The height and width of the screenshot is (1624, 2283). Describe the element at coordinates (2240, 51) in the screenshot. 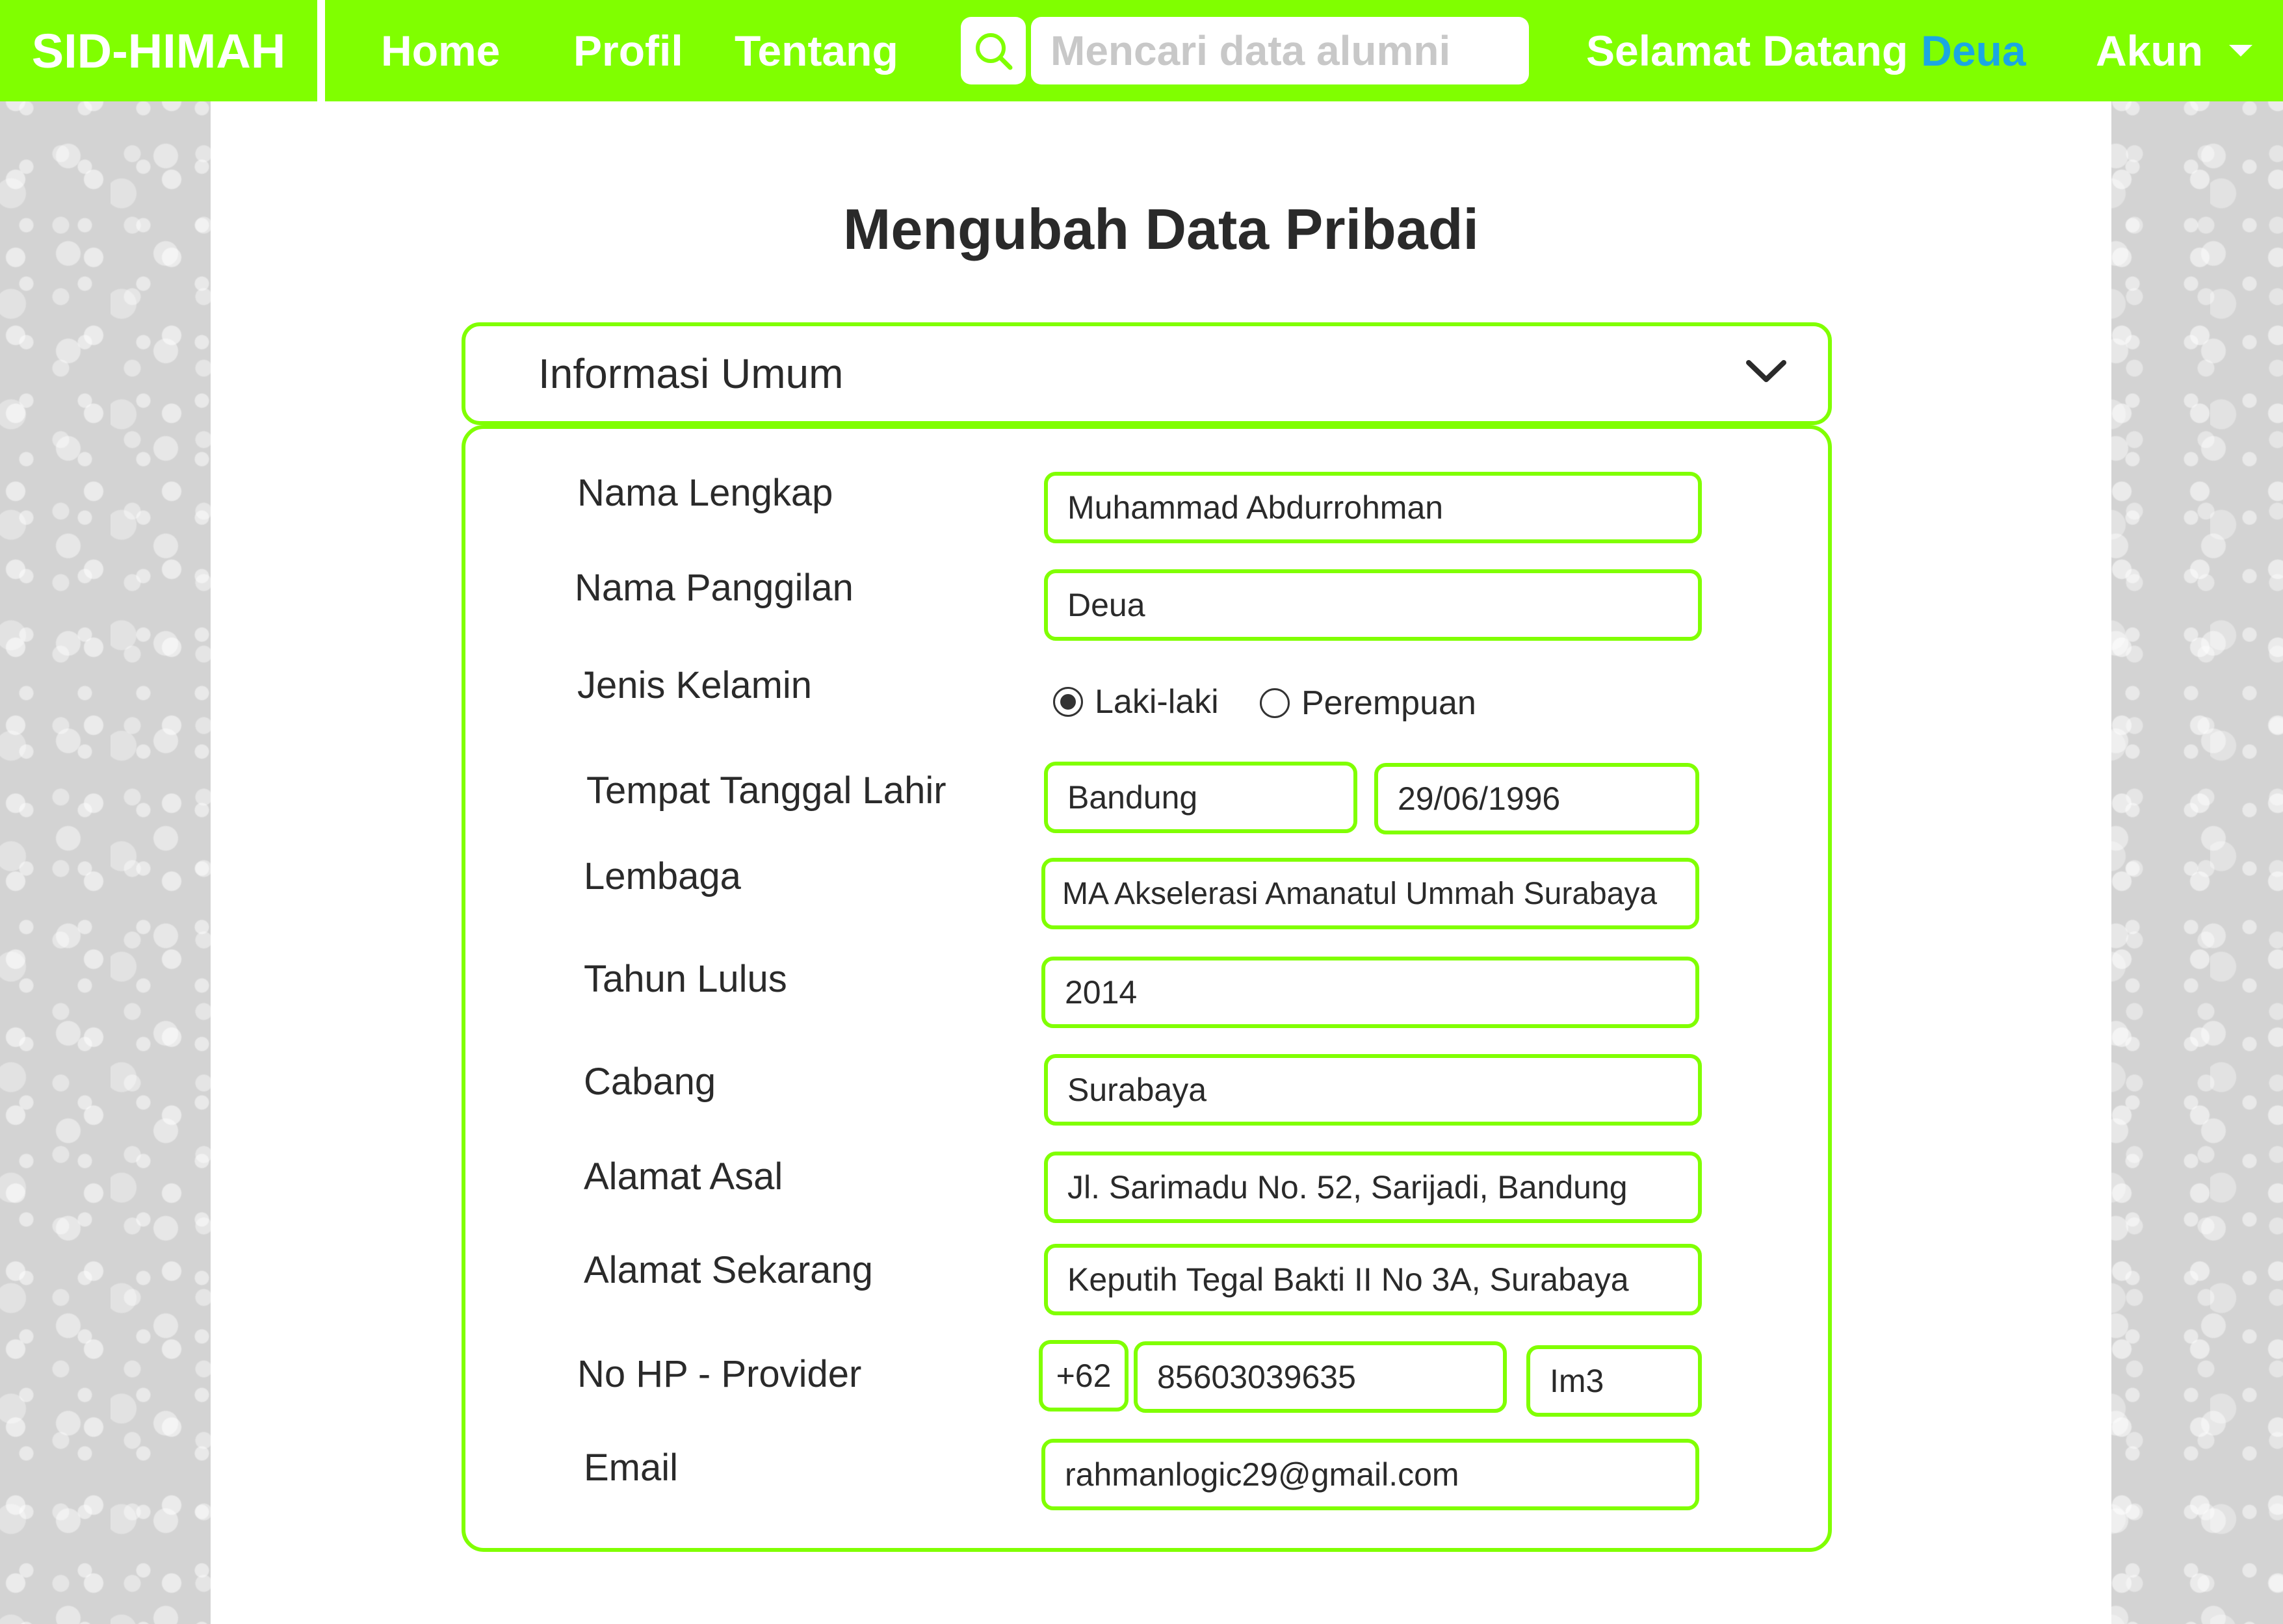

I see `caret-down-icon` at that location.